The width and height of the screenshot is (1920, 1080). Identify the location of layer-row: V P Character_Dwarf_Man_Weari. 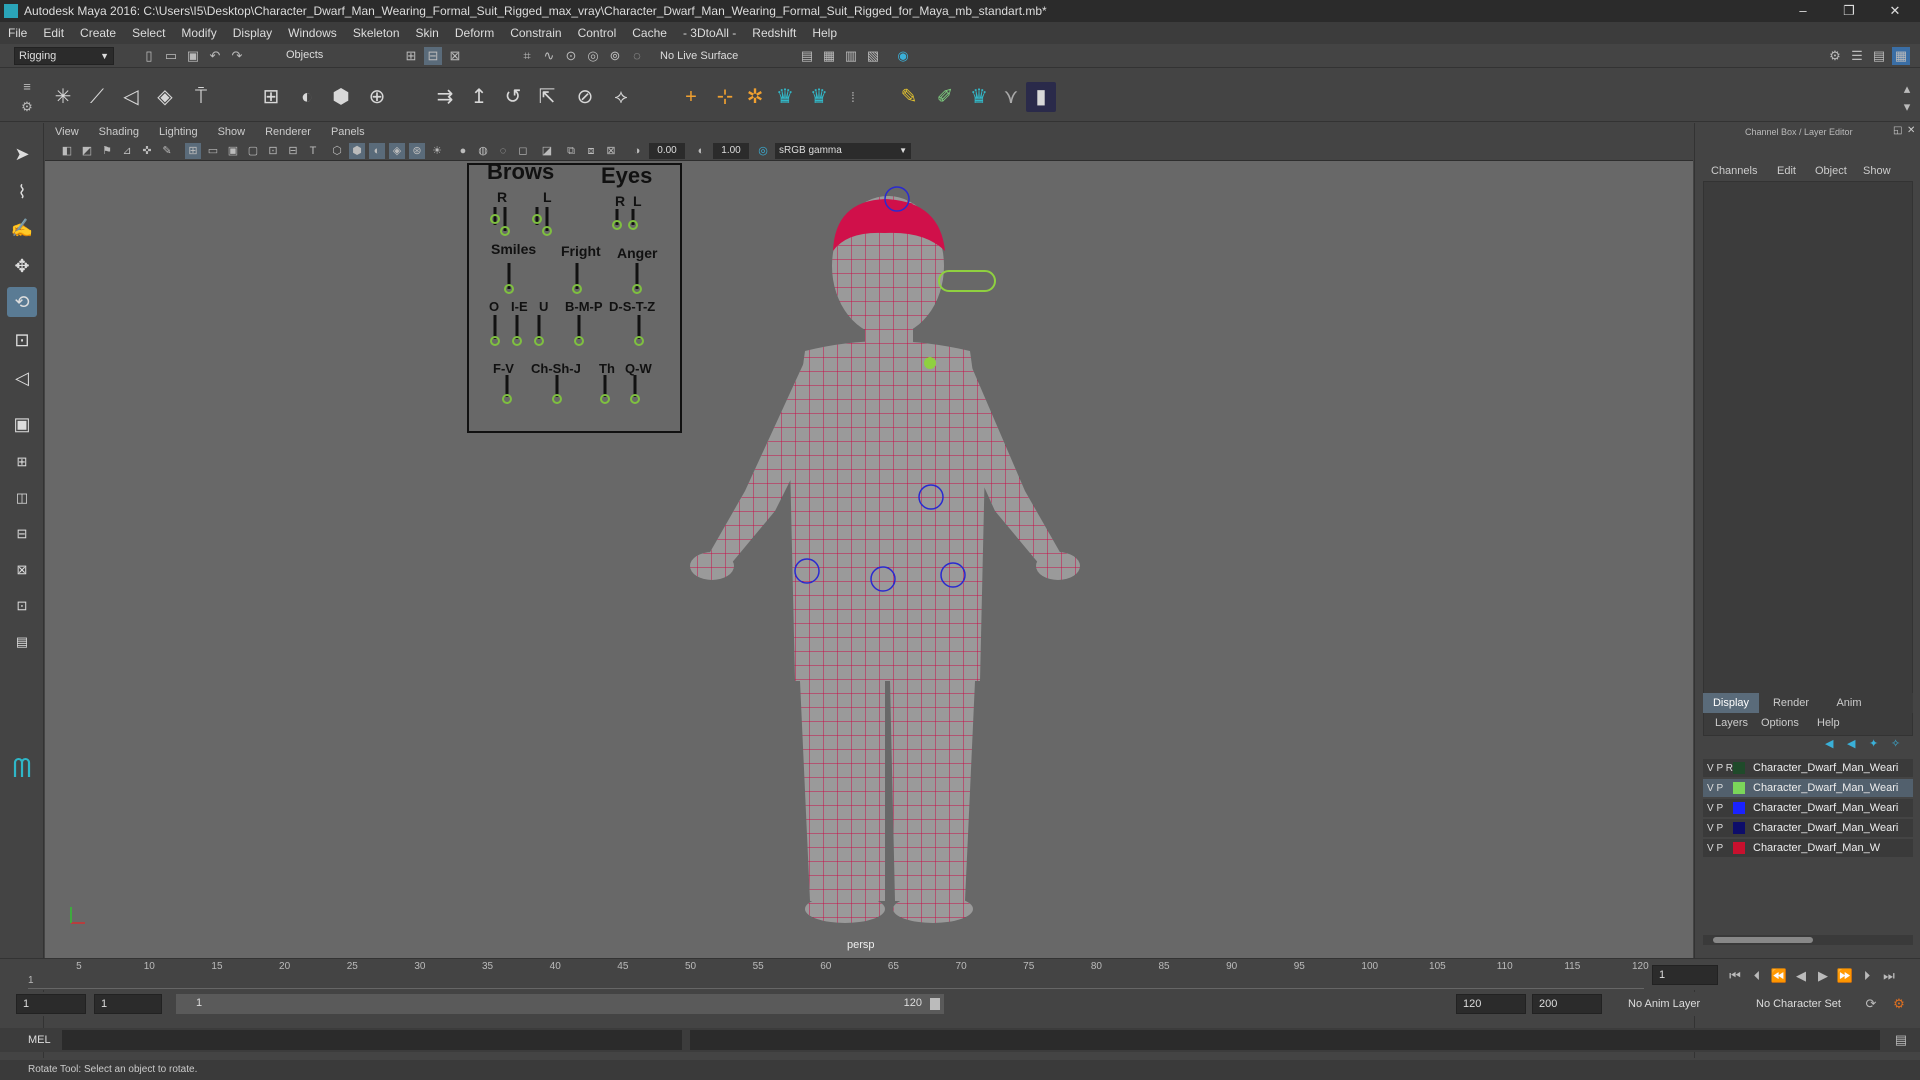
(1808, 808).